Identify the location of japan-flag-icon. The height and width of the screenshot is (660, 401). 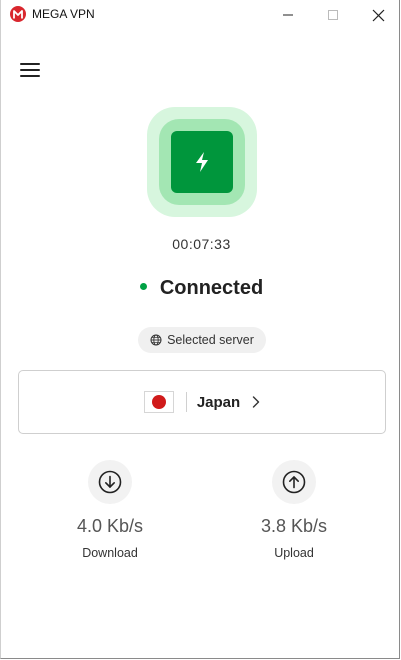
(158, 402).